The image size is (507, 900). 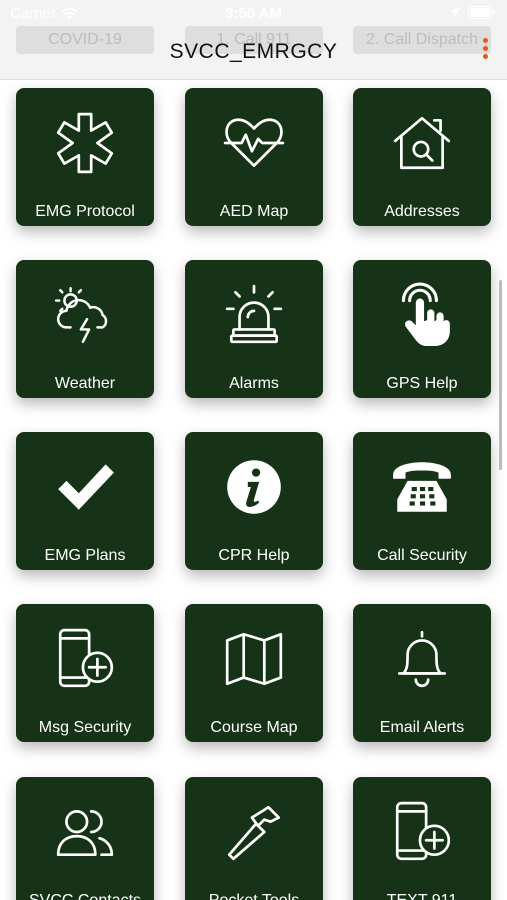 I want to click on tile-label: Alarms, so click(x=254, y=383).